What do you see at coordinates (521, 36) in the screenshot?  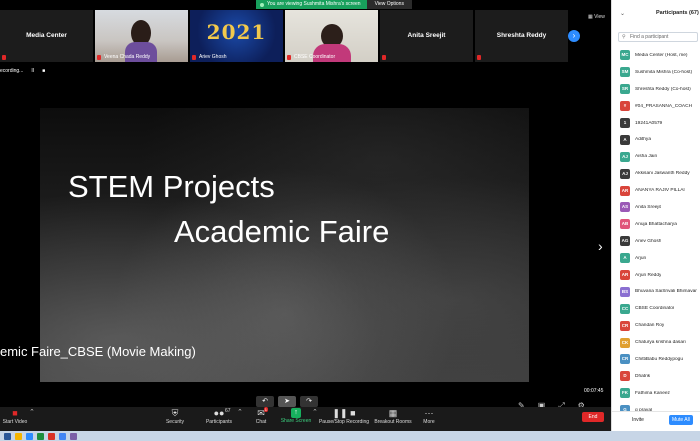 I see `video-tile: Shreshta Reddy` at bounding box center [521, 36].